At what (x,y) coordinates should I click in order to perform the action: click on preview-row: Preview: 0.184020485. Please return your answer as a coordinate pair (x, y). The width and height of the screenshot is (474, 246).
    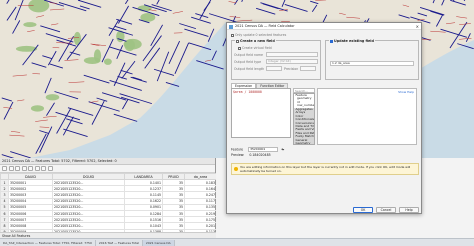
    Looking at the image, I should click on (251, 155).